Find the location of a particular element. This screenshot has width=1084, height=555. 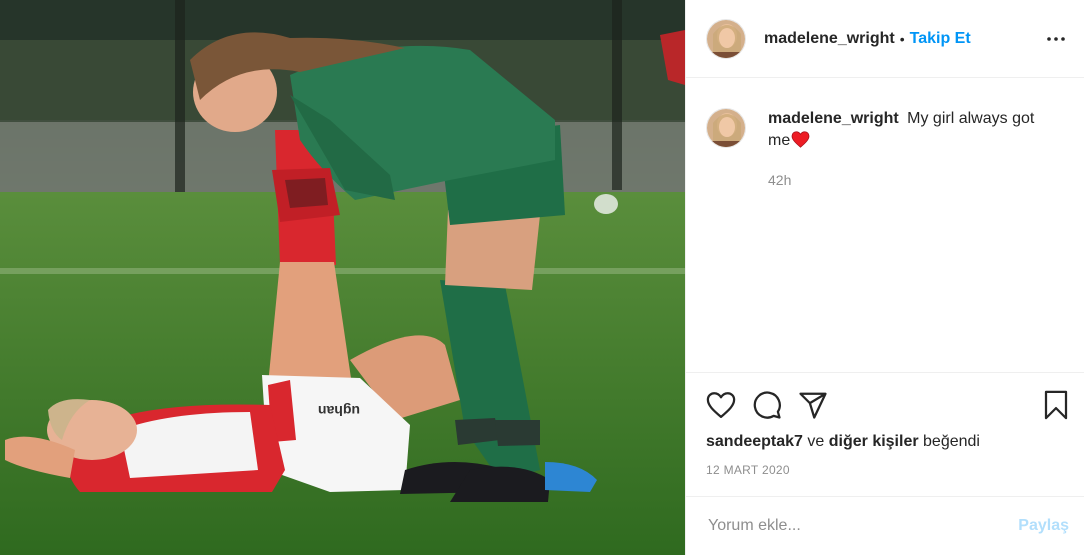

share-comment-button: Paylaş is located at coordinates (1043, 526).